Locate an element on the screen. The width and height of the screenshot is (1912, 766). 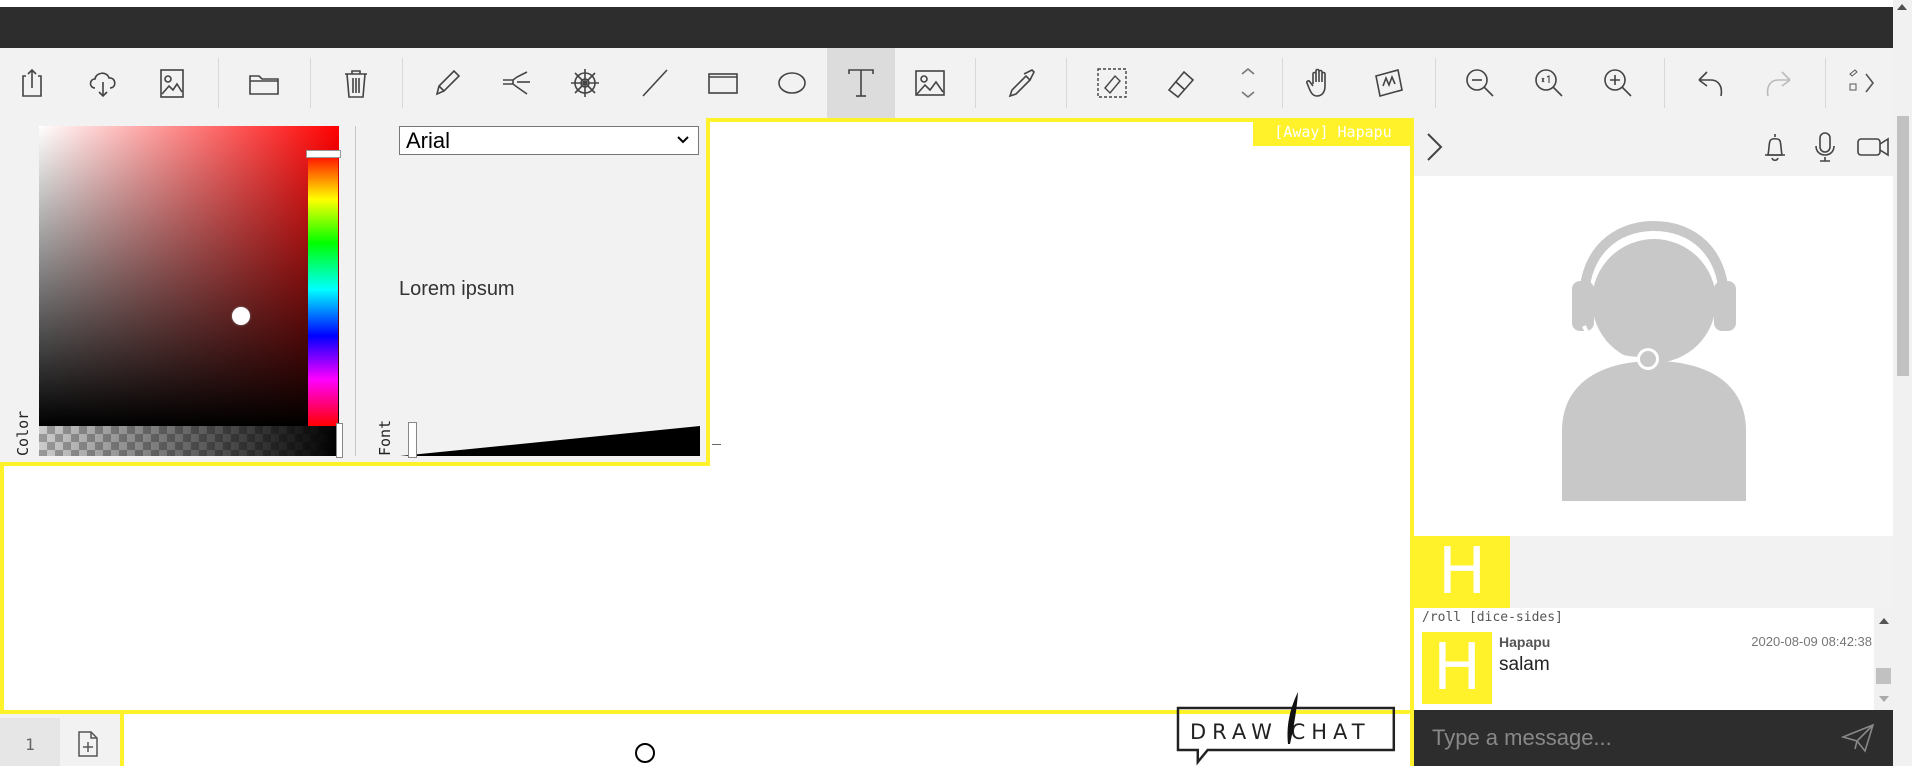
zoom-out-button is located at coordinates (1480, 83).